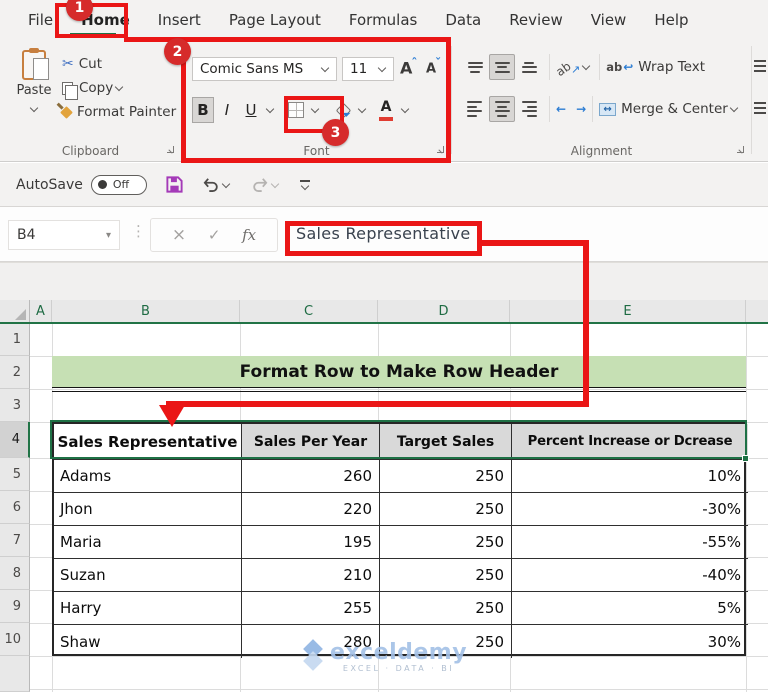 This screenshot has width=768, height=692. What do you see at coordinates (446, 608) in the screenshot?
I see `cell-d9: 250` at bounding box center [446, 608].